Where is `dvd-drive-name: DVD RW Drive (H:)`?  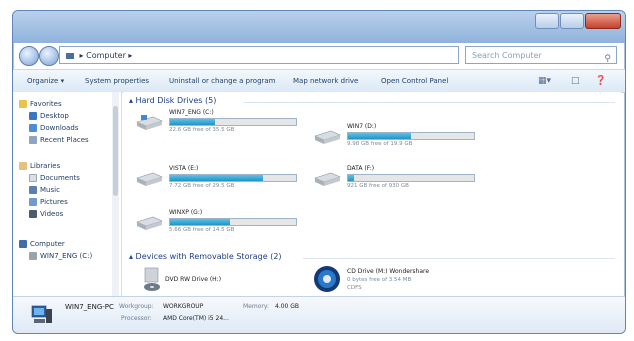
dvd-drive-name: DVD RW Drive (H:) is located at coordinates (193, 279).